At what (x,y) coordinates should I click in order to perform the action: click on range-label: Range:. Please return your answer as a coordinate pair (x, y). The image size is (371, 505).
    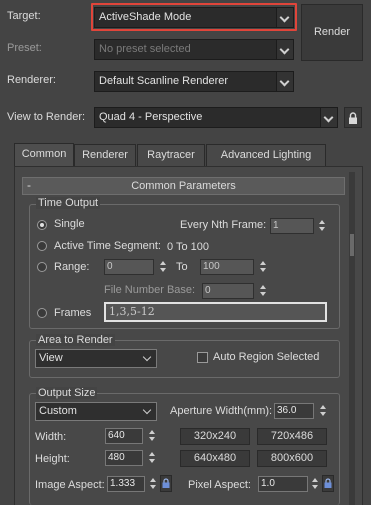
    Looking at the image, I should click on (72, 267).